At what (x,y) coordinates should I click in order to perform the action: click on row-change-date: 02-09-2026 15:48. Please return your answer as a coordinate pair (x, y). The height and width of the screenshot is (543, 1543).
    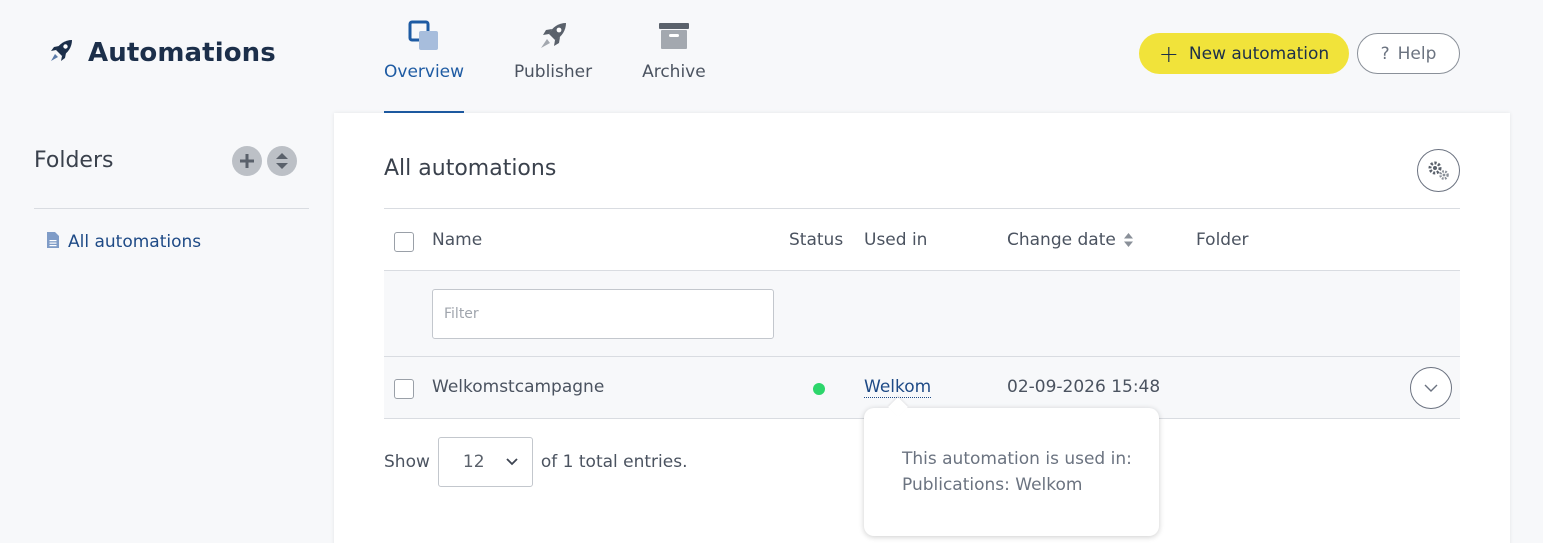
    Looking at the image, I should click on (1084, 387).